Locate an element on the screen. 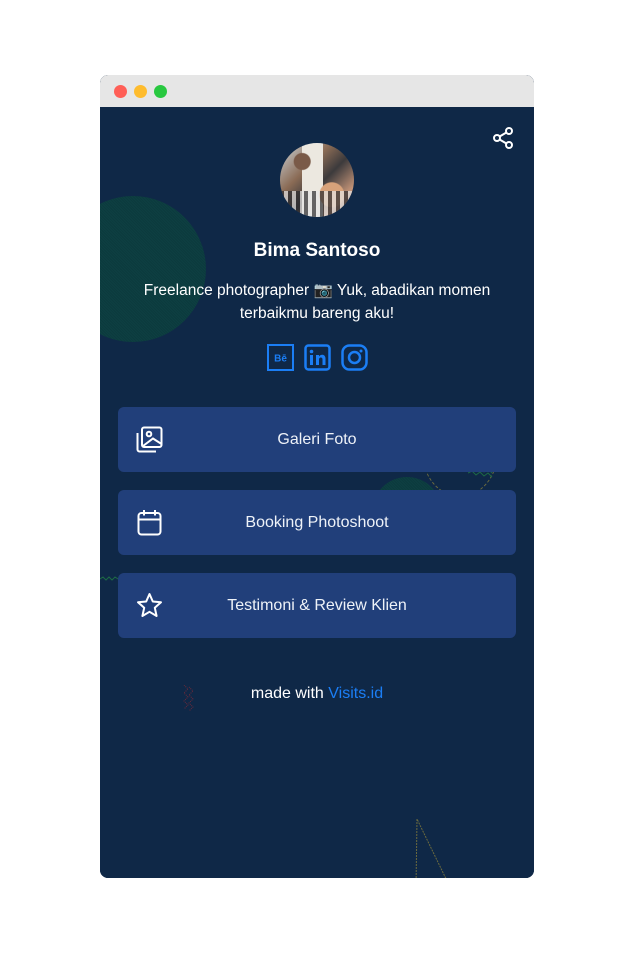 This screenshot has width=634, height=953. maximize-window-button is located at coordinates (160, 91).